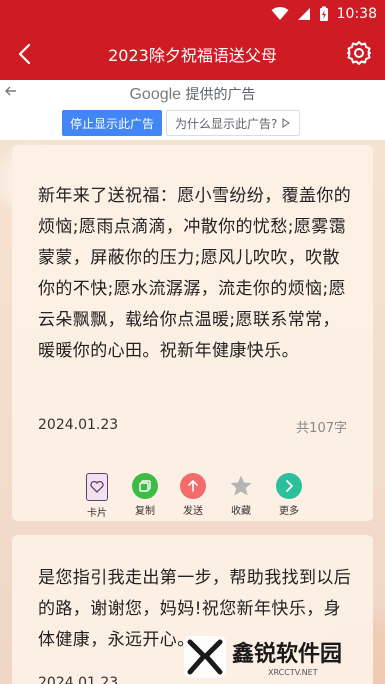  I want to click on chevron-left-icon, so click(24, 54).